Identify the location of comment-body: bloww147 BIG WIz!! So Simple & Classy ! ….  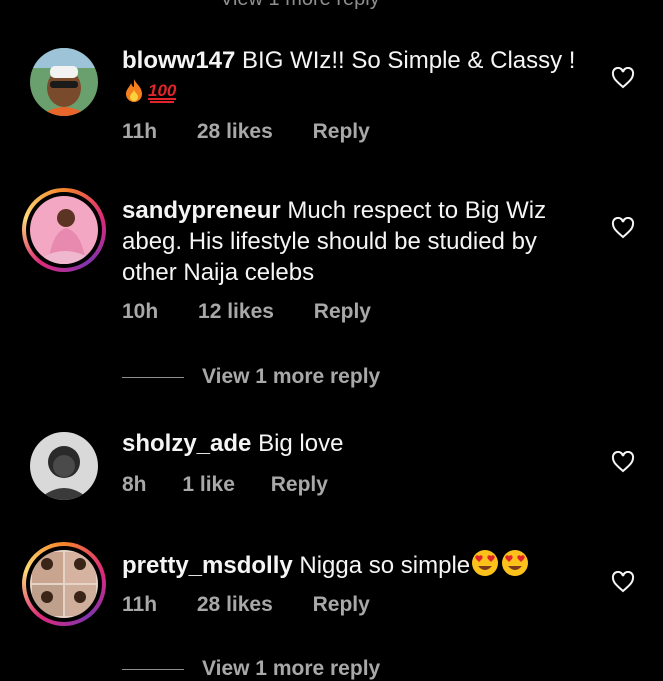
(357, 78).